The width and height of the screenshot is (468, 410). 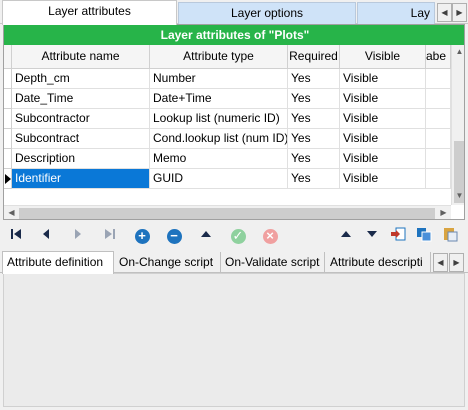 I want to click on horizontal-scrollbar: ◀ ▶, so click(x=227, y=212).